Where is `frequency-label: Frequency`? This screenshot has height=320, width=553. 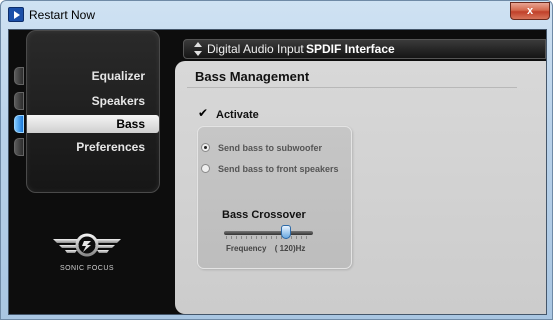 frequency-label: Frequency is located at coordinates (246, 248).